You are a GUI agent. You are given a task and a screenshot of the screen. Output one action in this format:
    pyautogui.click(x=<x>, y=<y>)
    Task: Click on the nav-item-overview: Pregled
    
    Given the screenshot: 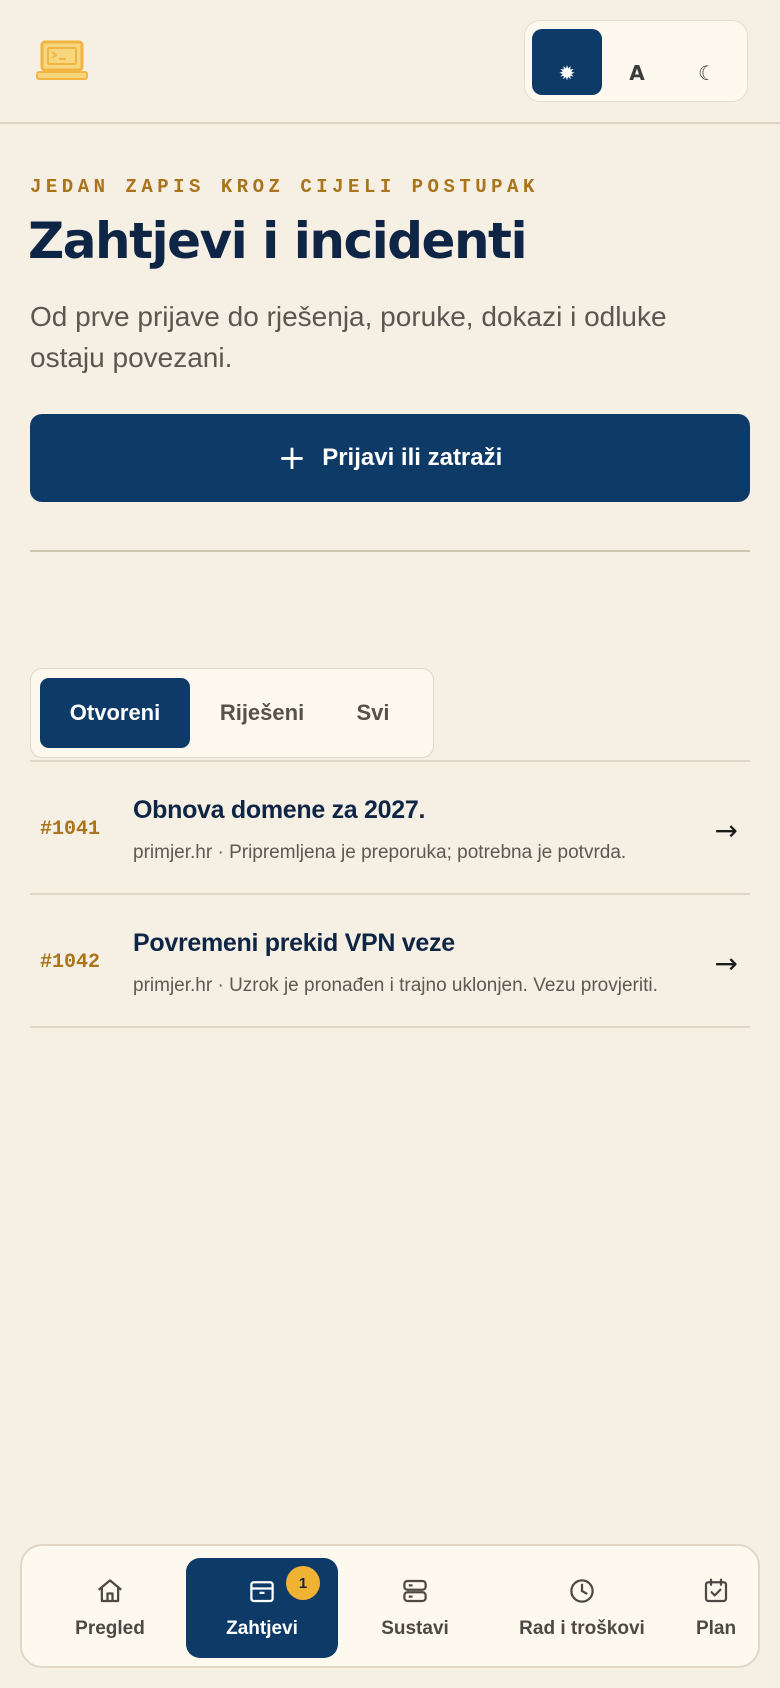 What is the action you would take?
    pyautogui.click(x=110, y=1608)
    